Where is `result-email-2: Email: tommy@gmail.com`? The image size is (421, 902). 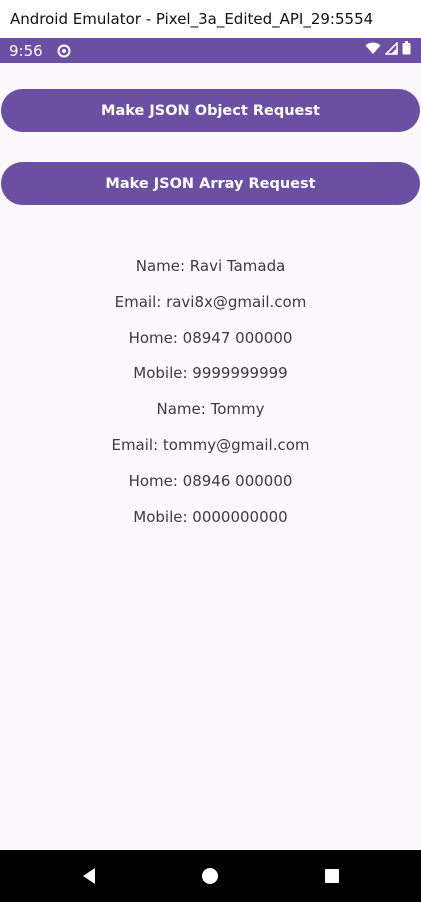
result-email-2: Email: tommy@gmail.com is located at coordinates (210, 444).